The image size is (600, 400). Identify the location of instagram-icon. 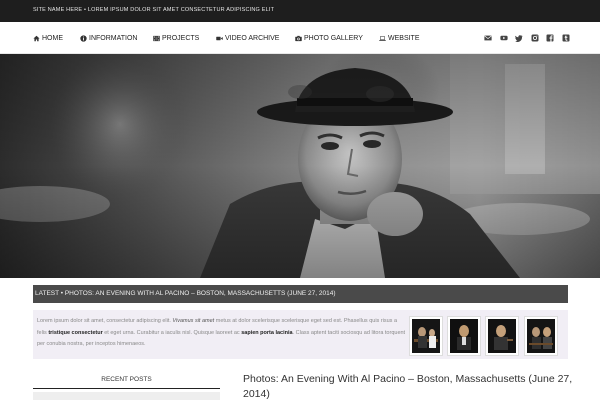
(535, 38).